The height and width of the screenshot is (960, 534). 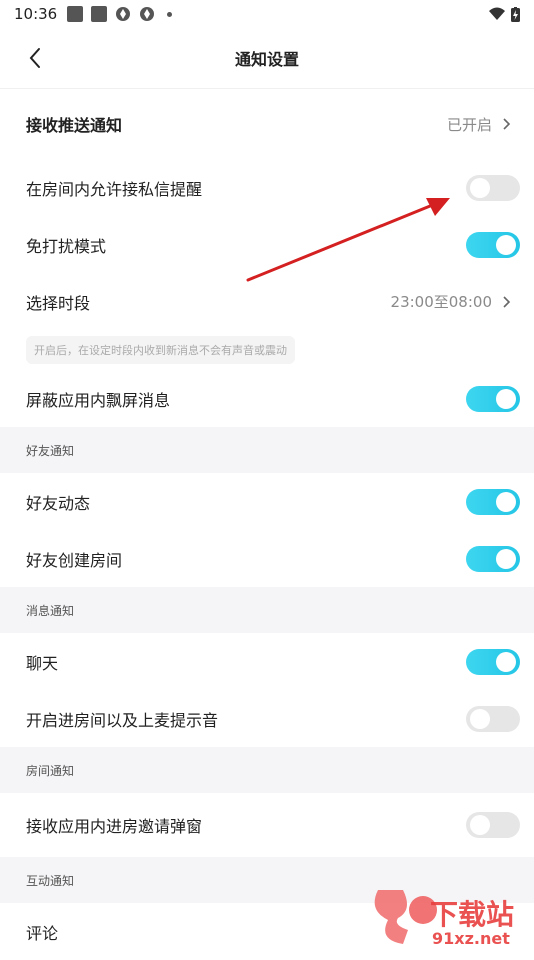 What do you see at coordinates (114, 826) in the screenshot?
I see `room-invite-popup-label: 接收应用内进房邀请弹窗` at bounding box center [114, 826].